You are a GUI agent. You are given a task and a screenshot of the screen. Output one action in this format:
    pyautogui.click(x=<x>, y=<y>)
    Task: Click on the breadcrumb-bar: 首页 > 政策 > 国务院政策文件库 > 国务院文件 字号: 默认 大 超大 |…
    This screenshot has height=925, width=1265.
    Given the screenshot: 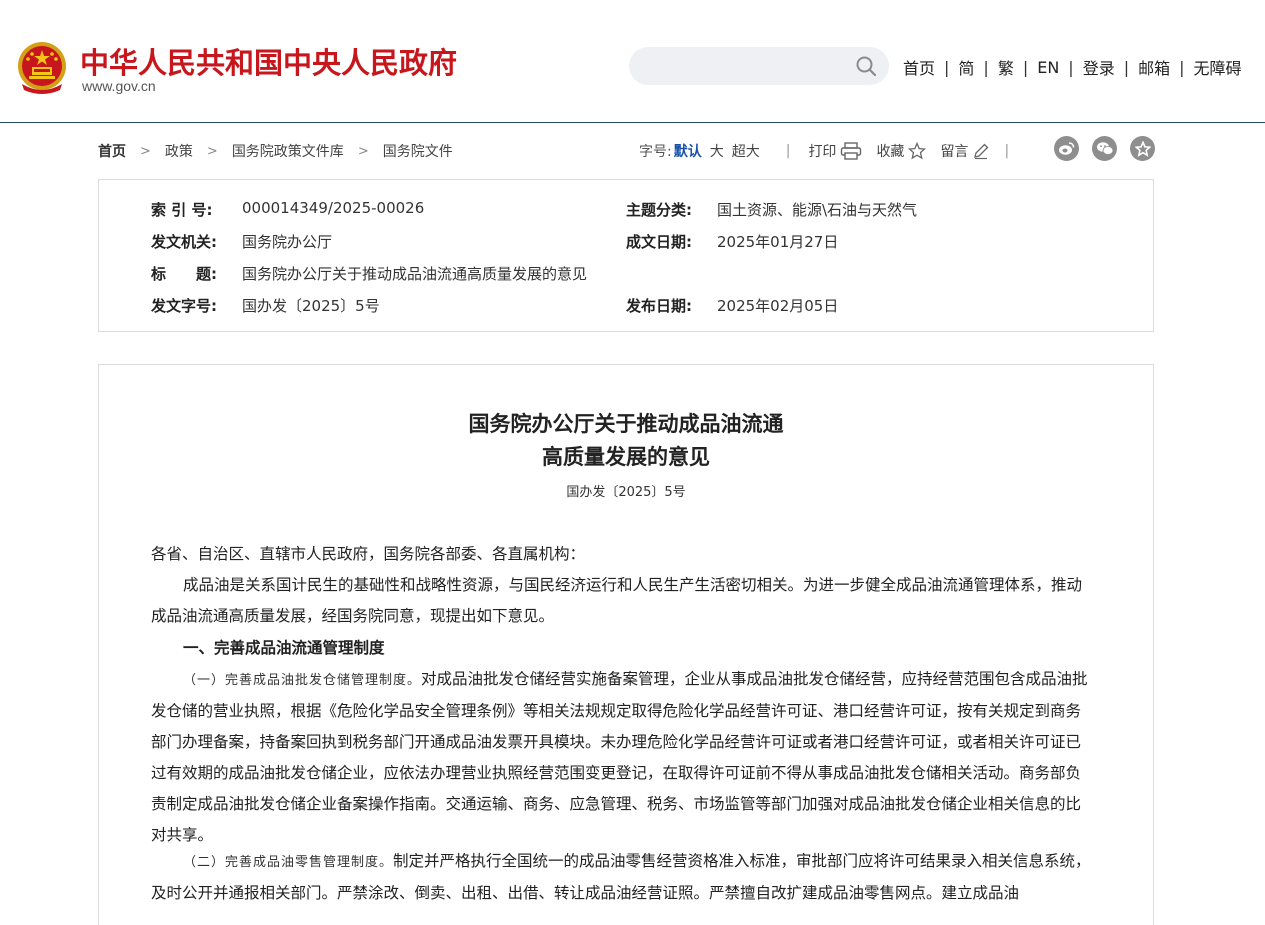 What is the action you would take?
    pyautogui.click(x=626, y=150)
    